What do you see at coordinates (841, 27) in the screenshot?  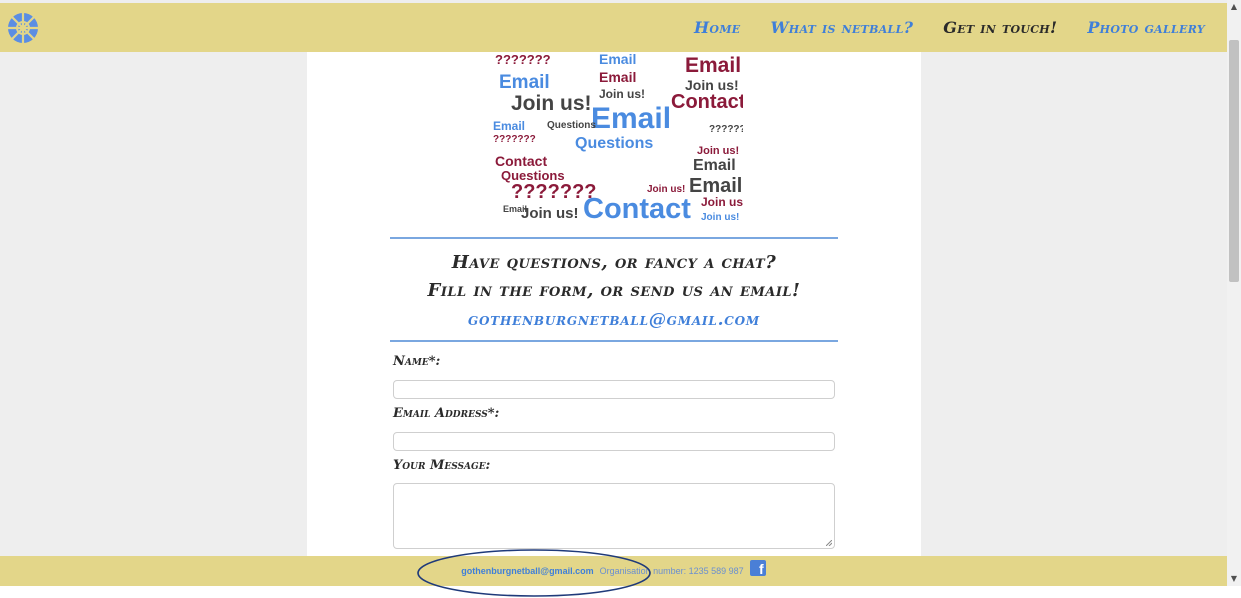 I see `nav-what-is-netball: What is netball?` at bounding box center [841, 27].